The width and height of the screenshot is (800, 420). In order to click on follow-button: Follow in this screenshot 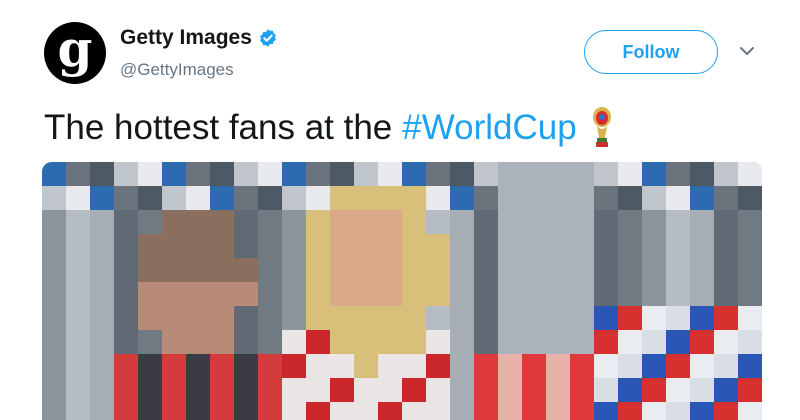, I will do `click(651, 52)`.